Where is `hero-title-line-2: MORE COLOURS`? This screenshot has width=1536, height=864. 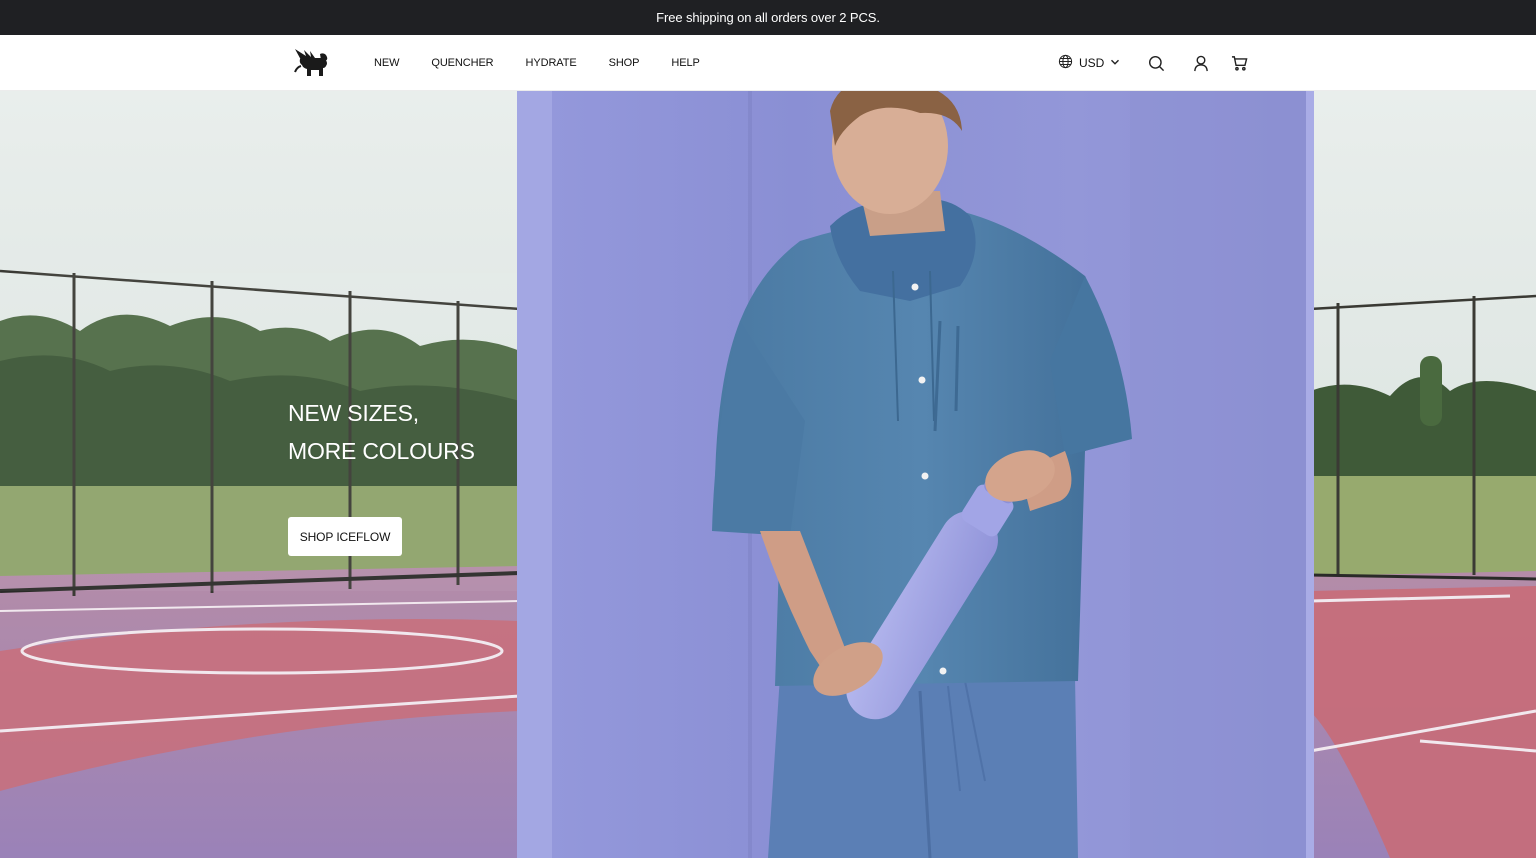 hero-title-line-2: MORE COLOURS is located at coordinates (381, 451).